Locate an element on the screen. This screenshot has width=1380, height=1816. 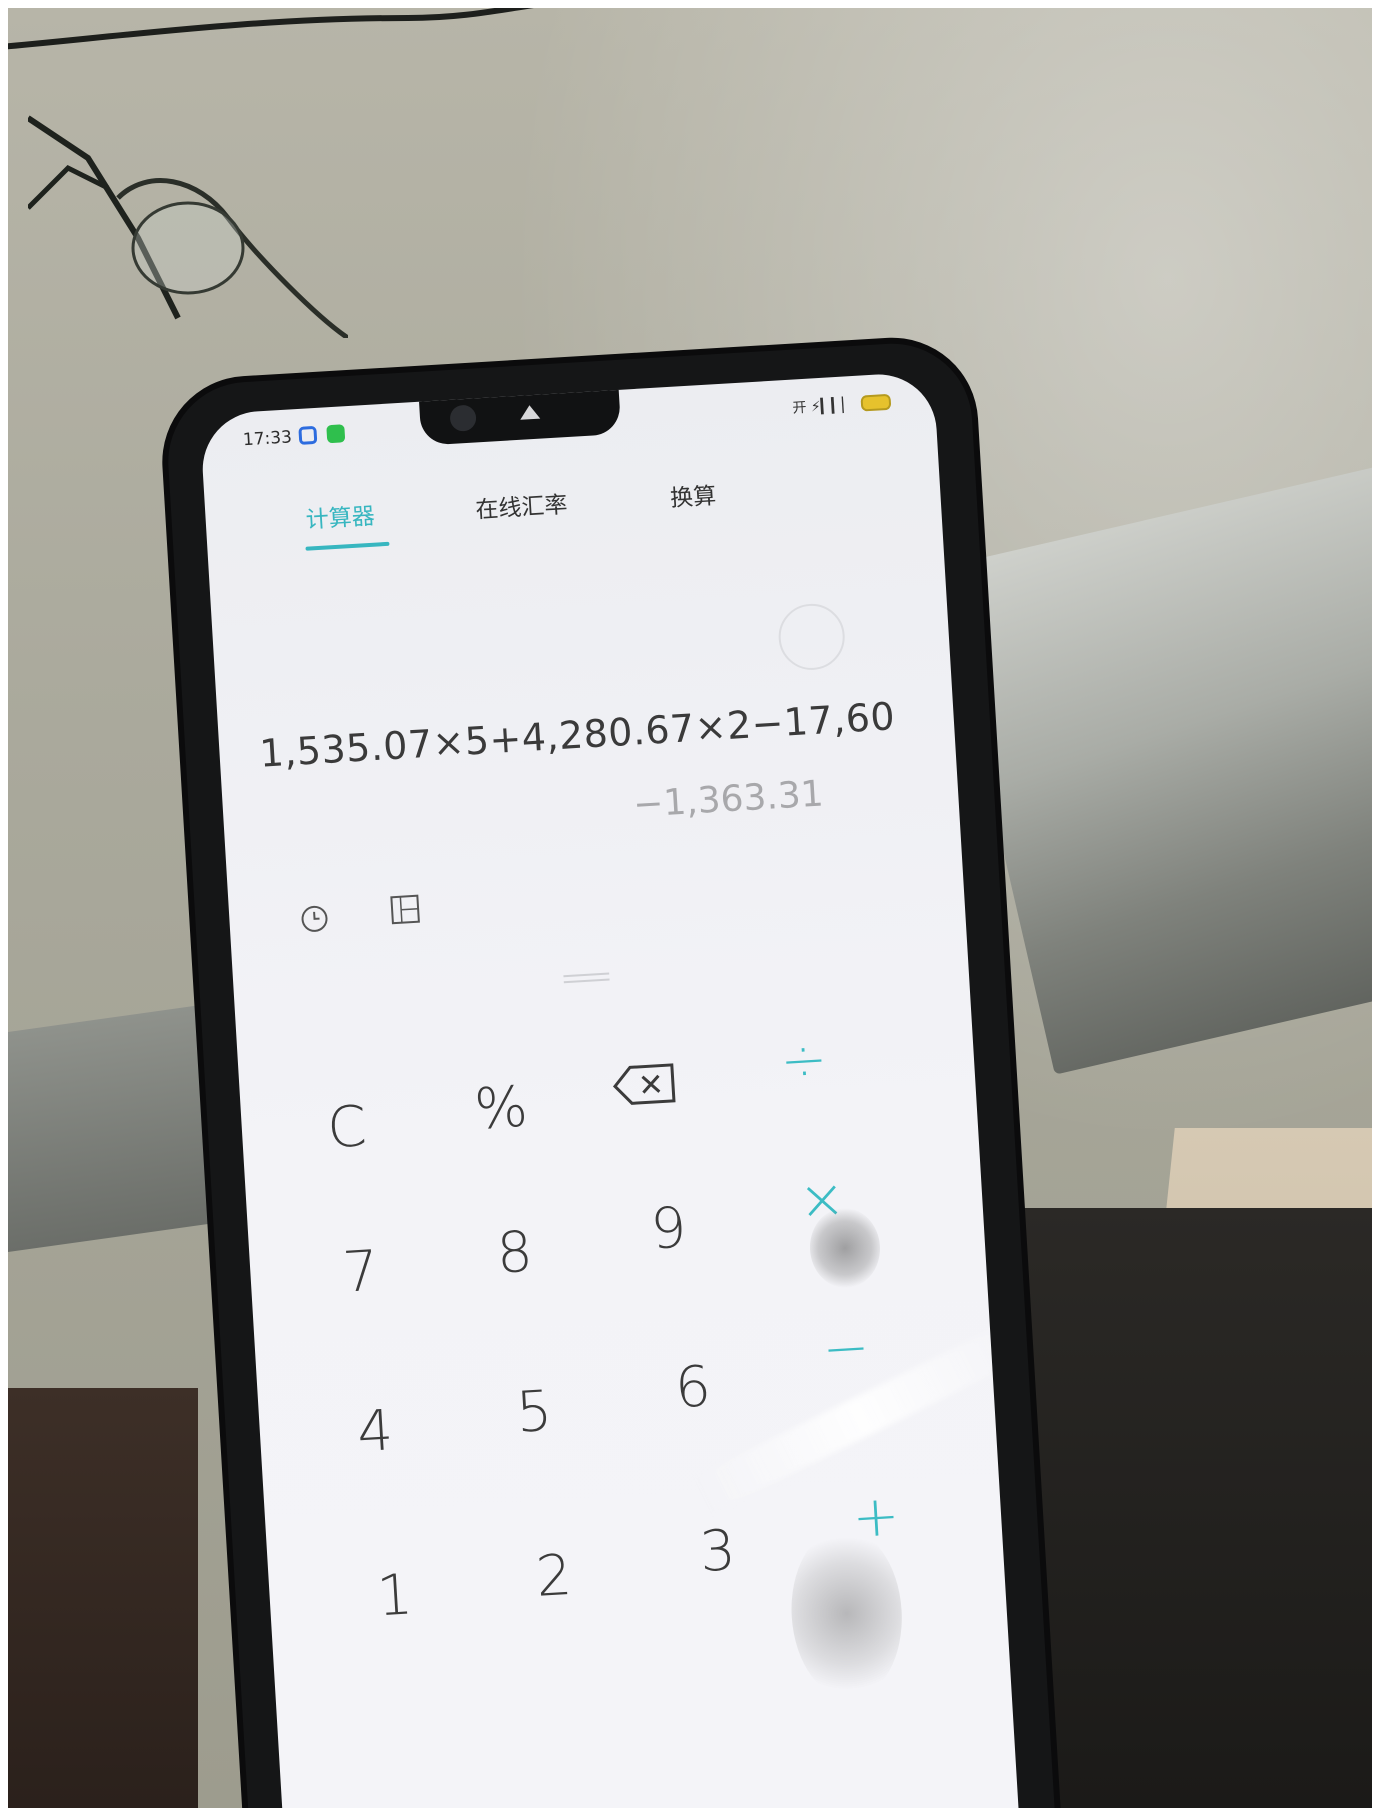
status-indicators: 开 ⚡▎▎▏ is located at coordinates (842, 405).